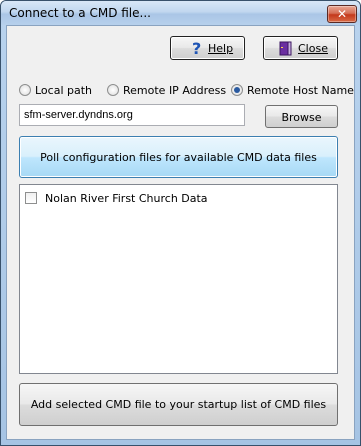 The height and width of the screenshot is (446, 361). I want to click on radio-selected-dot, so click(237, 90).